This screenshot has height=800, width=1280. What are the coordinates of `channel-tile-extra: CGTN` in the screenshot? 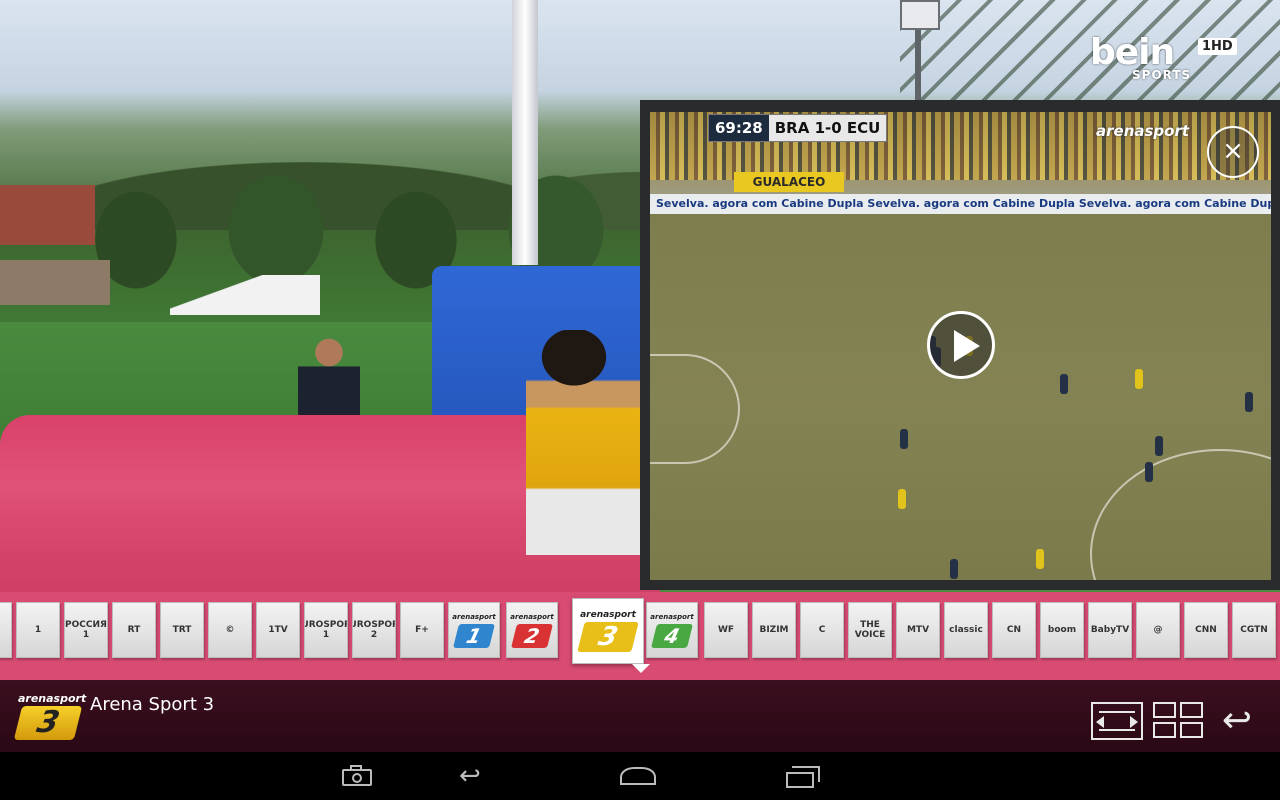 It's located at (1254, 630).